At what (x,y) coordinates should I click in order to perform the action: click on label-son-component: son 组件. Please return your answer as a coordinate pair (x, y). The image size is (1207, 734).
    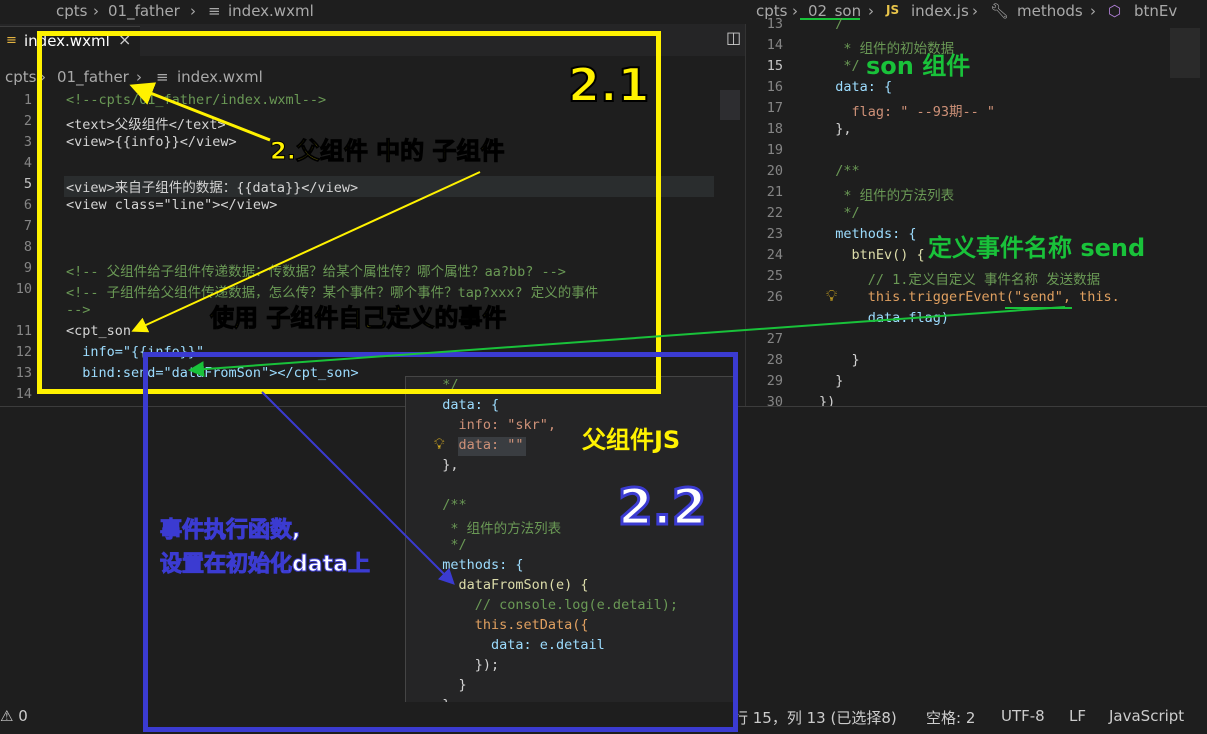
    Looking at the image, I should click on (918, 66).